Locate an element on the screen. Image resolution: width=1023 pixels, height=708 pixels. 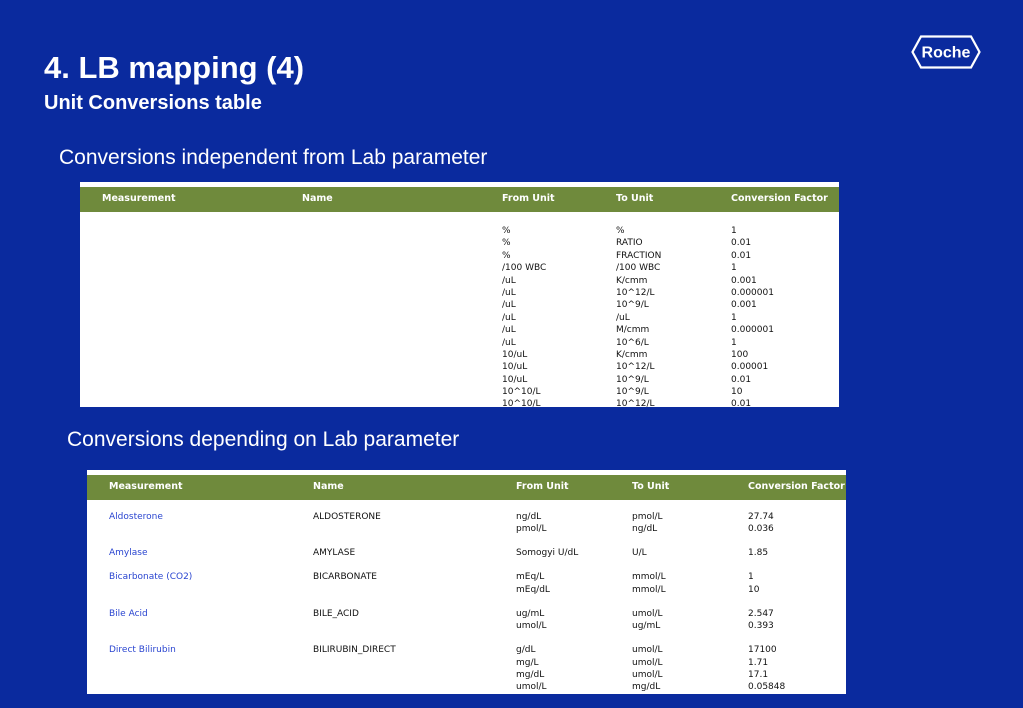
table-row: /uL/uL 1 is located at coordinates (459, 318).